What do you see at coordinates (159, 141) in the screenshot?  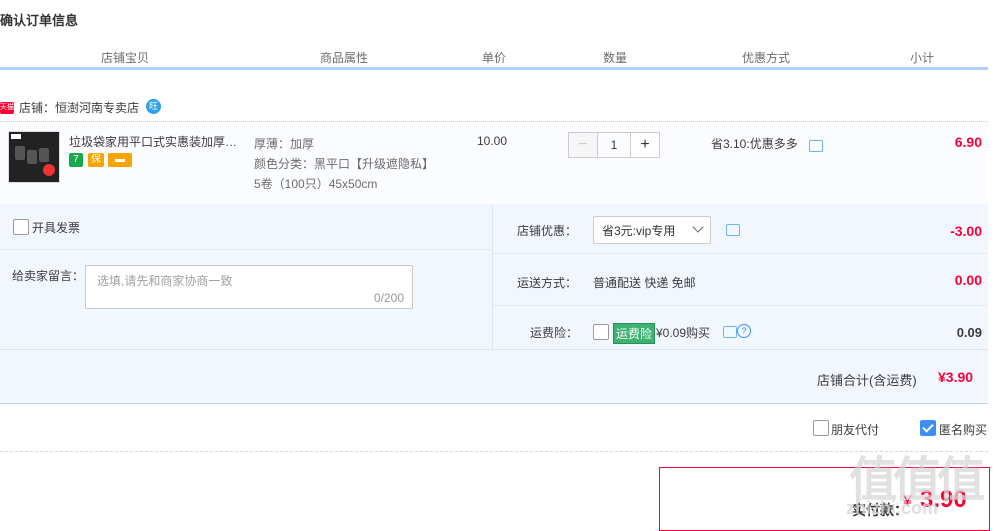 I see `product-name: 垃圾袋家用平口式实惠装加厚黑色塑料袋` at bounding box center [159, 141].